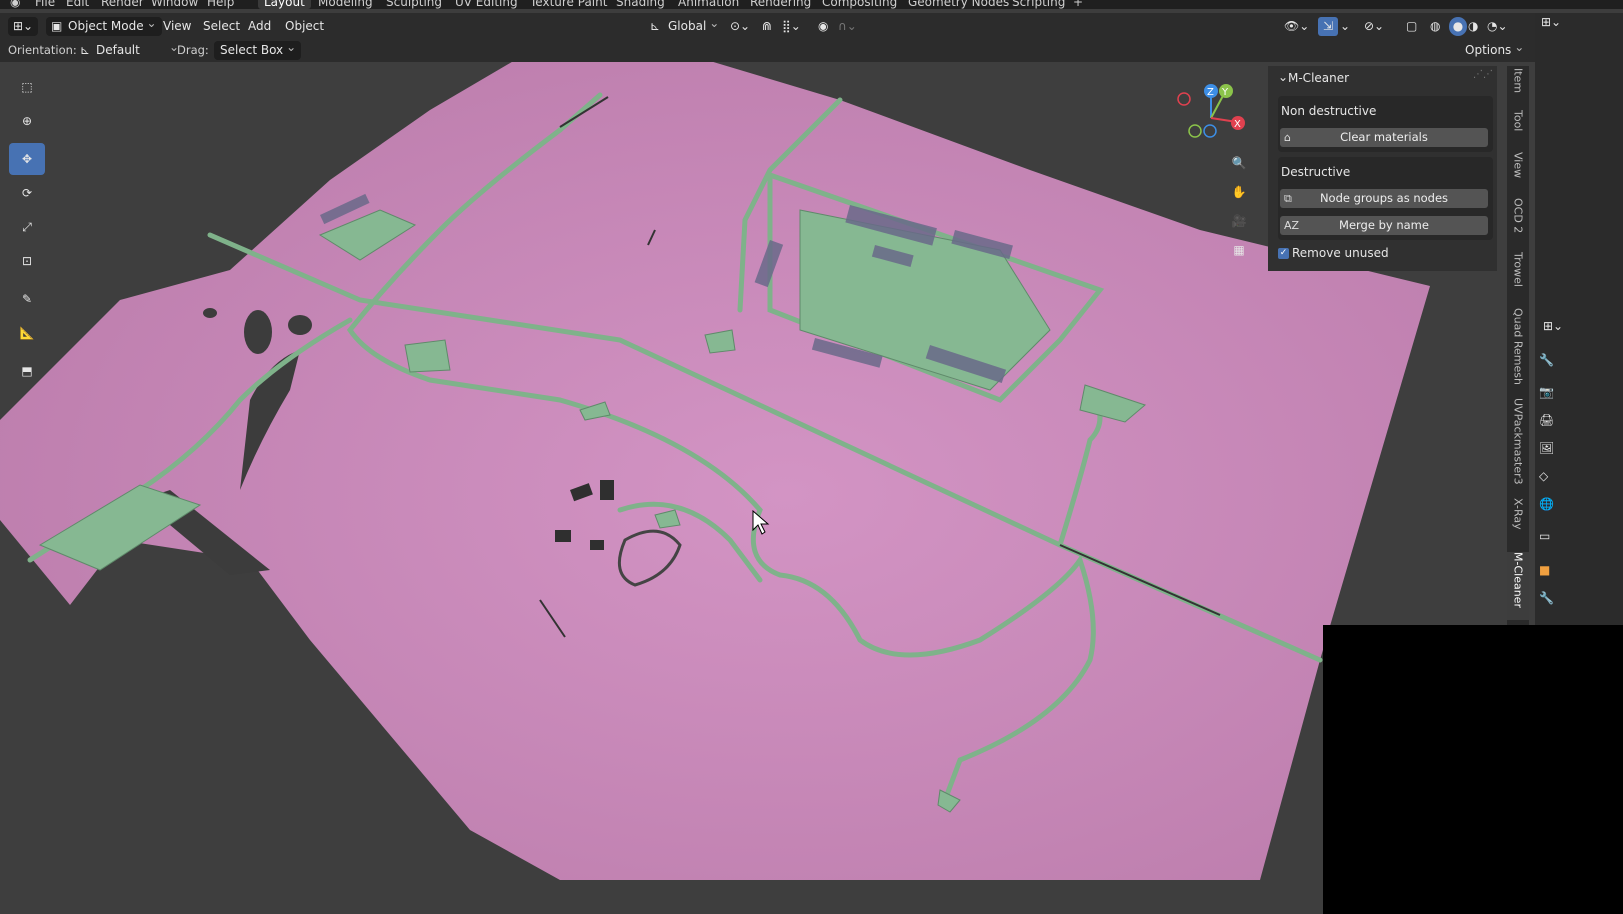 Image resolution: width=1623 pixels, height=914 pixels. What do you see at coordinates (193, 50) in the screenshot?
I see `drag-label: Drag:` at bounding box center [193, 50].